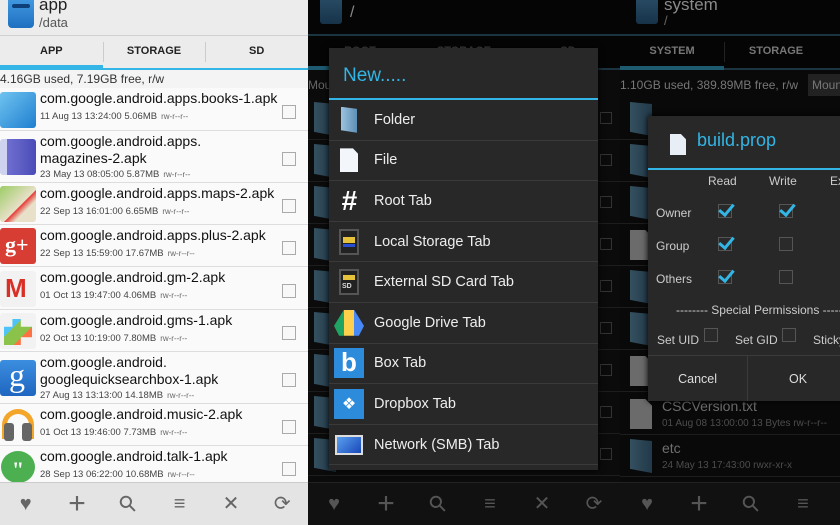 This screenshot has height=525, width=840. Describe the element at coordinates (641, 414) in the screenshot. I see `text-file-icon` at that location.